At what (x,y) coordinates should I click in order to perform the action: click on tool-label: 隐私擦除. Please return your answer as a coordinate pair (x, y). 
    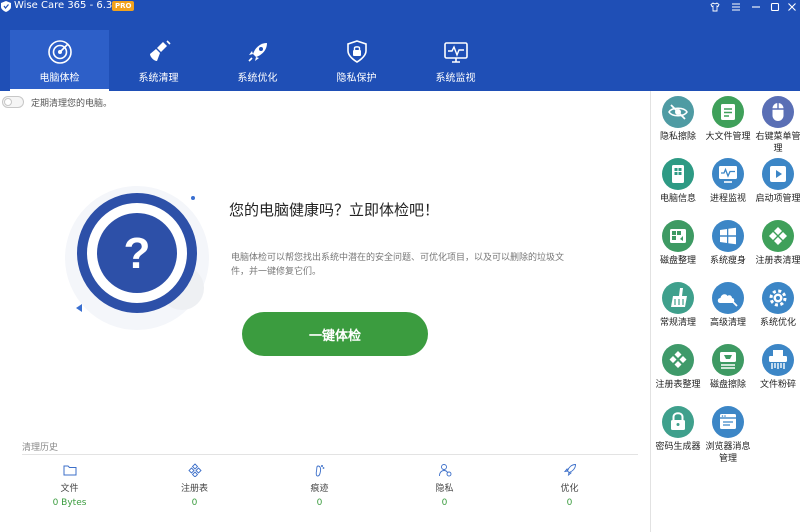
    Looking at the image, I should click on (677, 137).